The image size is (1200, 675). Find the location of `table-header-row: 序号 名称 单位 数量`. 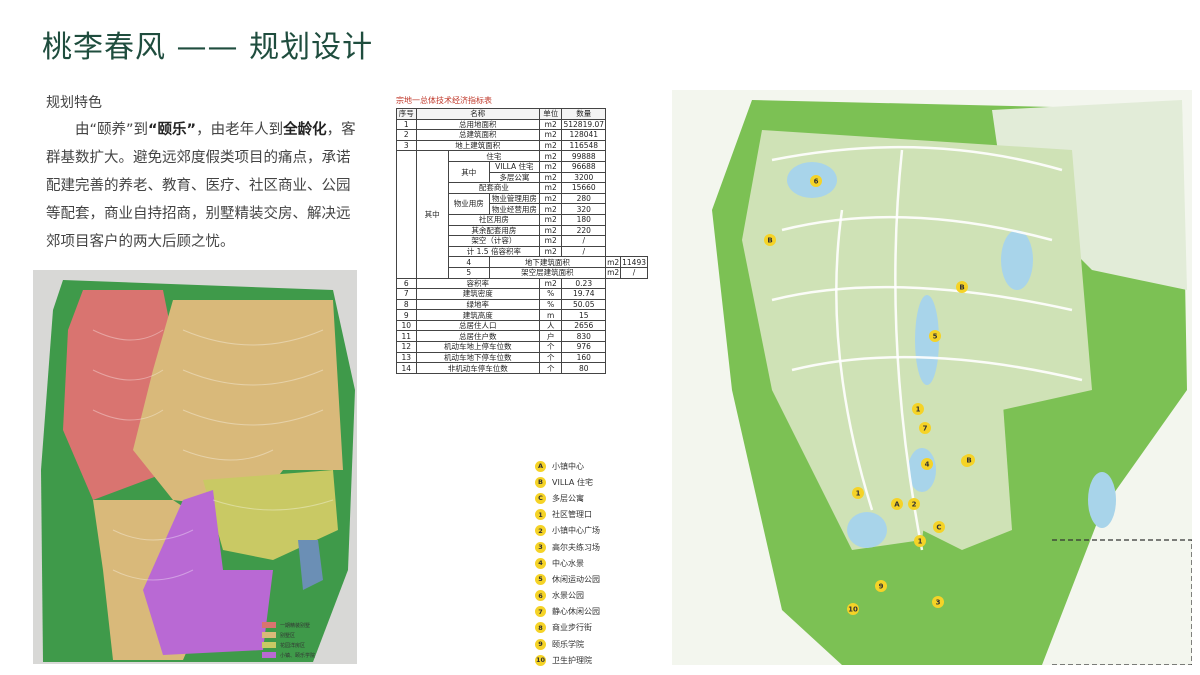

table-header-row: 序号 名称 单位 数量 is located at coordinates (522, 114).